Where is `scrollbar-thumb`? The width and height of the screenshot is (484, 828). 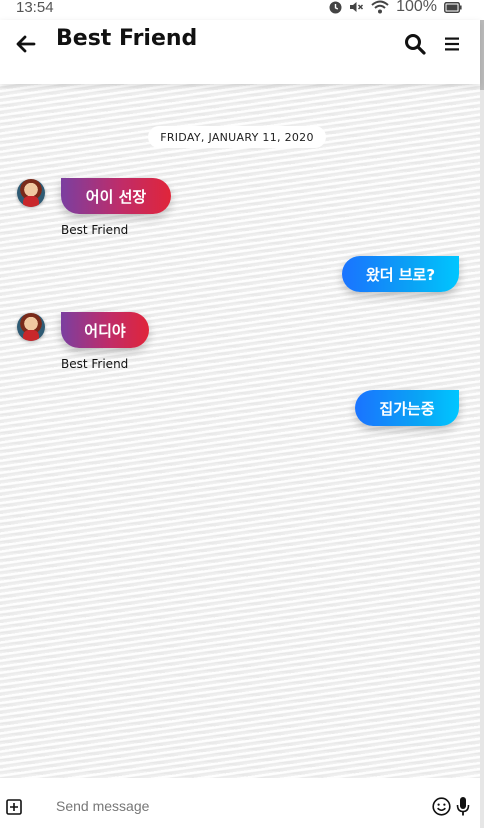
scrollbar-thumb is located at coordinates (482, 55).